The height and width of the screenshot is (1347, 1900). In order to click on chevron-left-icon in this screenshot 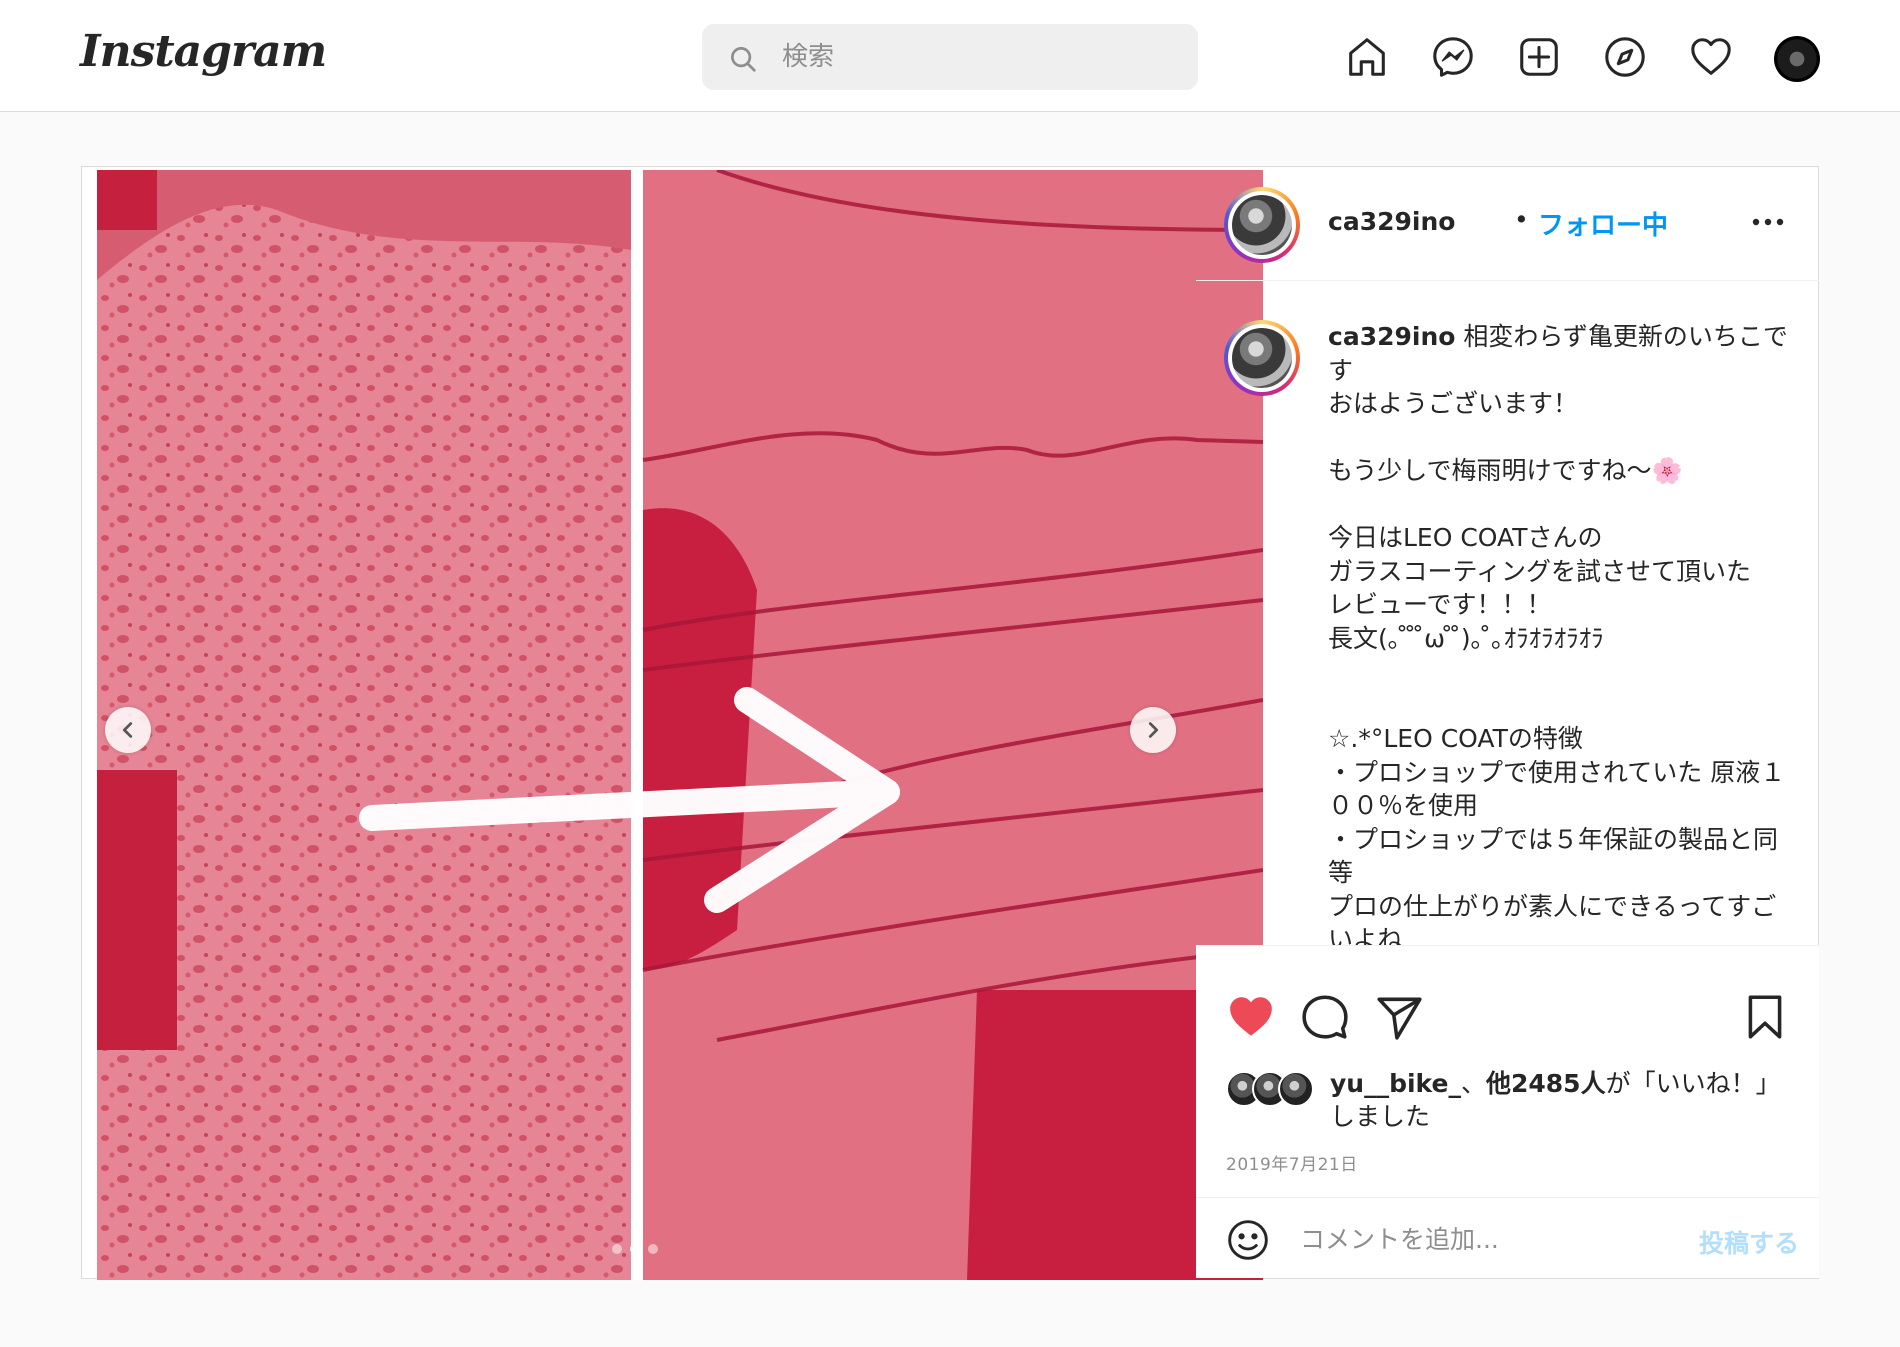, I will do `click(127, 730)`.